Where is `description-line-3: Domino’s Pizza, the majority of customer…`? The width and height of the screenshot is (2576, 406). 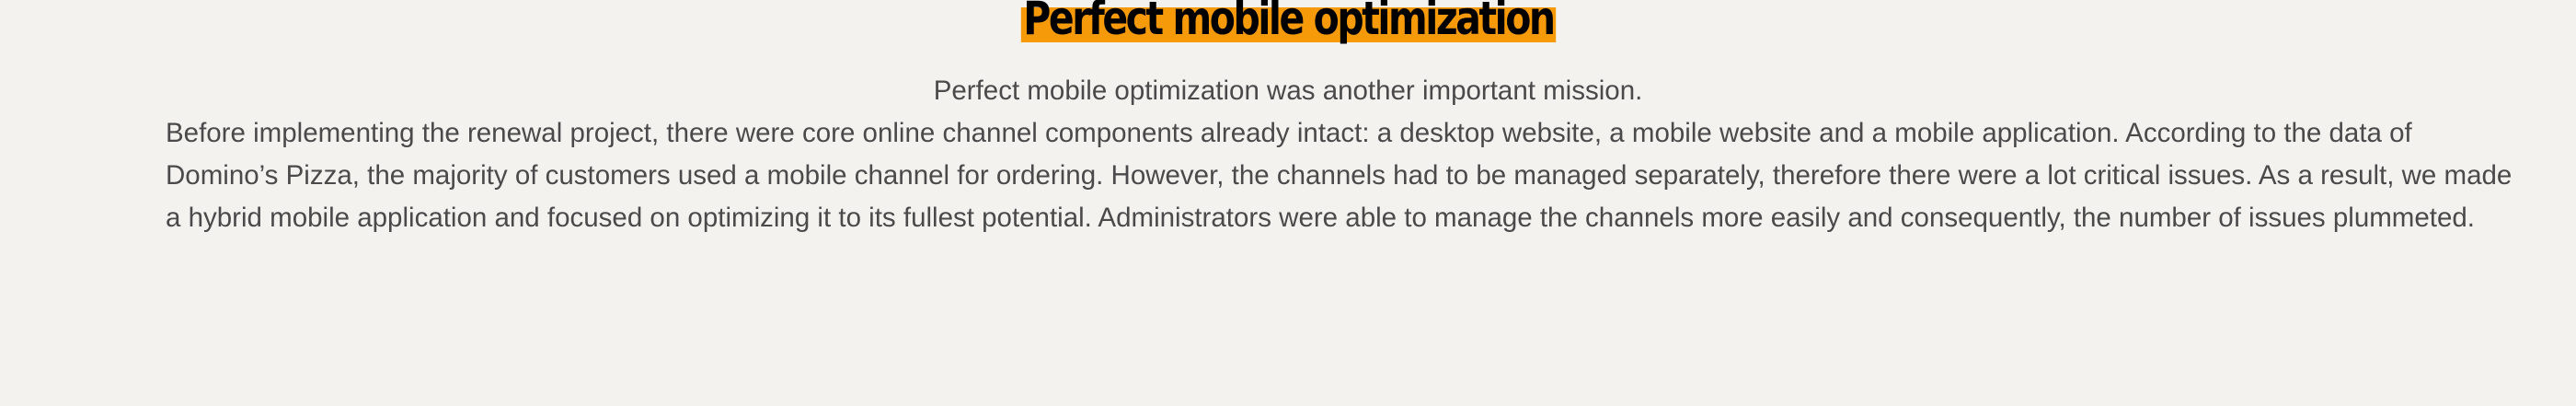 description-line-3: Domino’s Pizza, the majority of customer… is located at coordinates (1339, 175).